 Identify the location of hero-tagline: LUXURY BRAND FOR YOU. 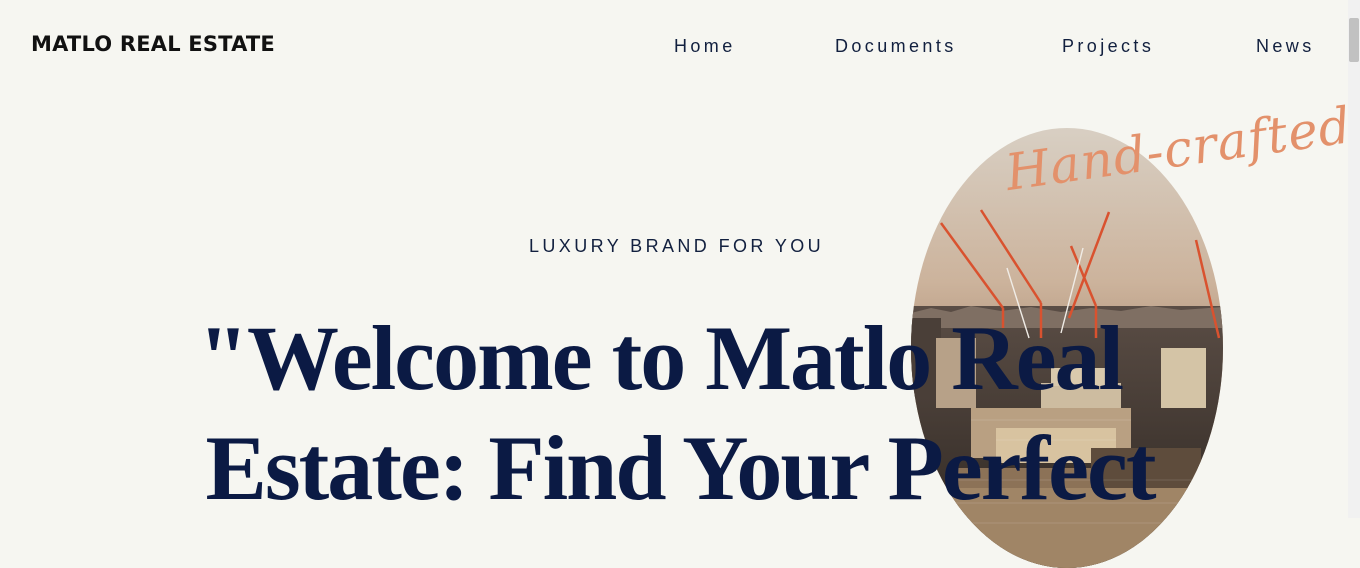
(677, 246).